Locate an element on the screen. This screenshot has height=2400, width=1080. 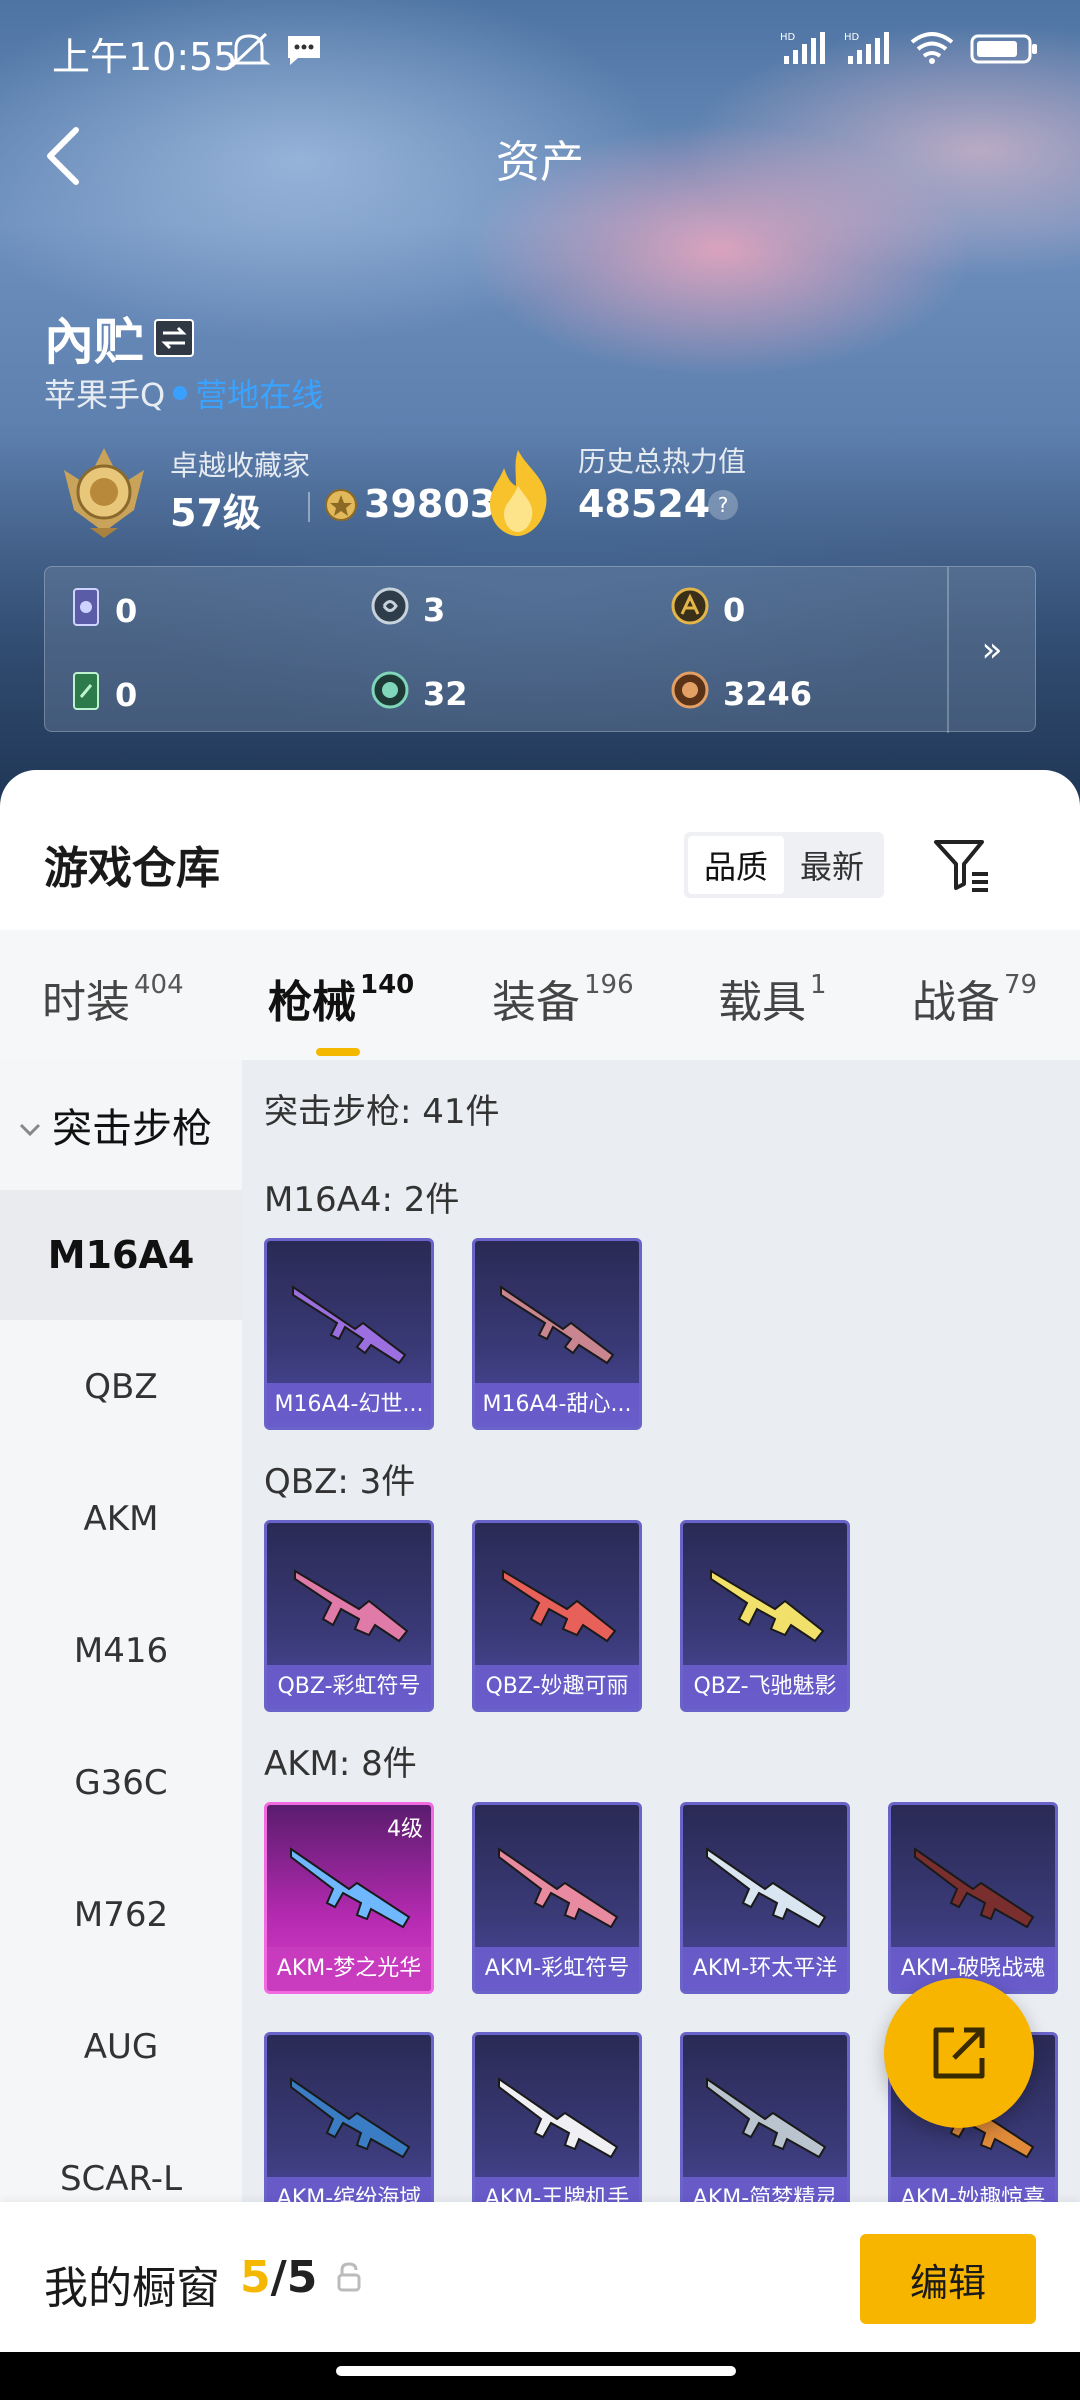
showcase-bar: 我的橱窗 5/5 编辑 is located at coordinates (540, 2277).